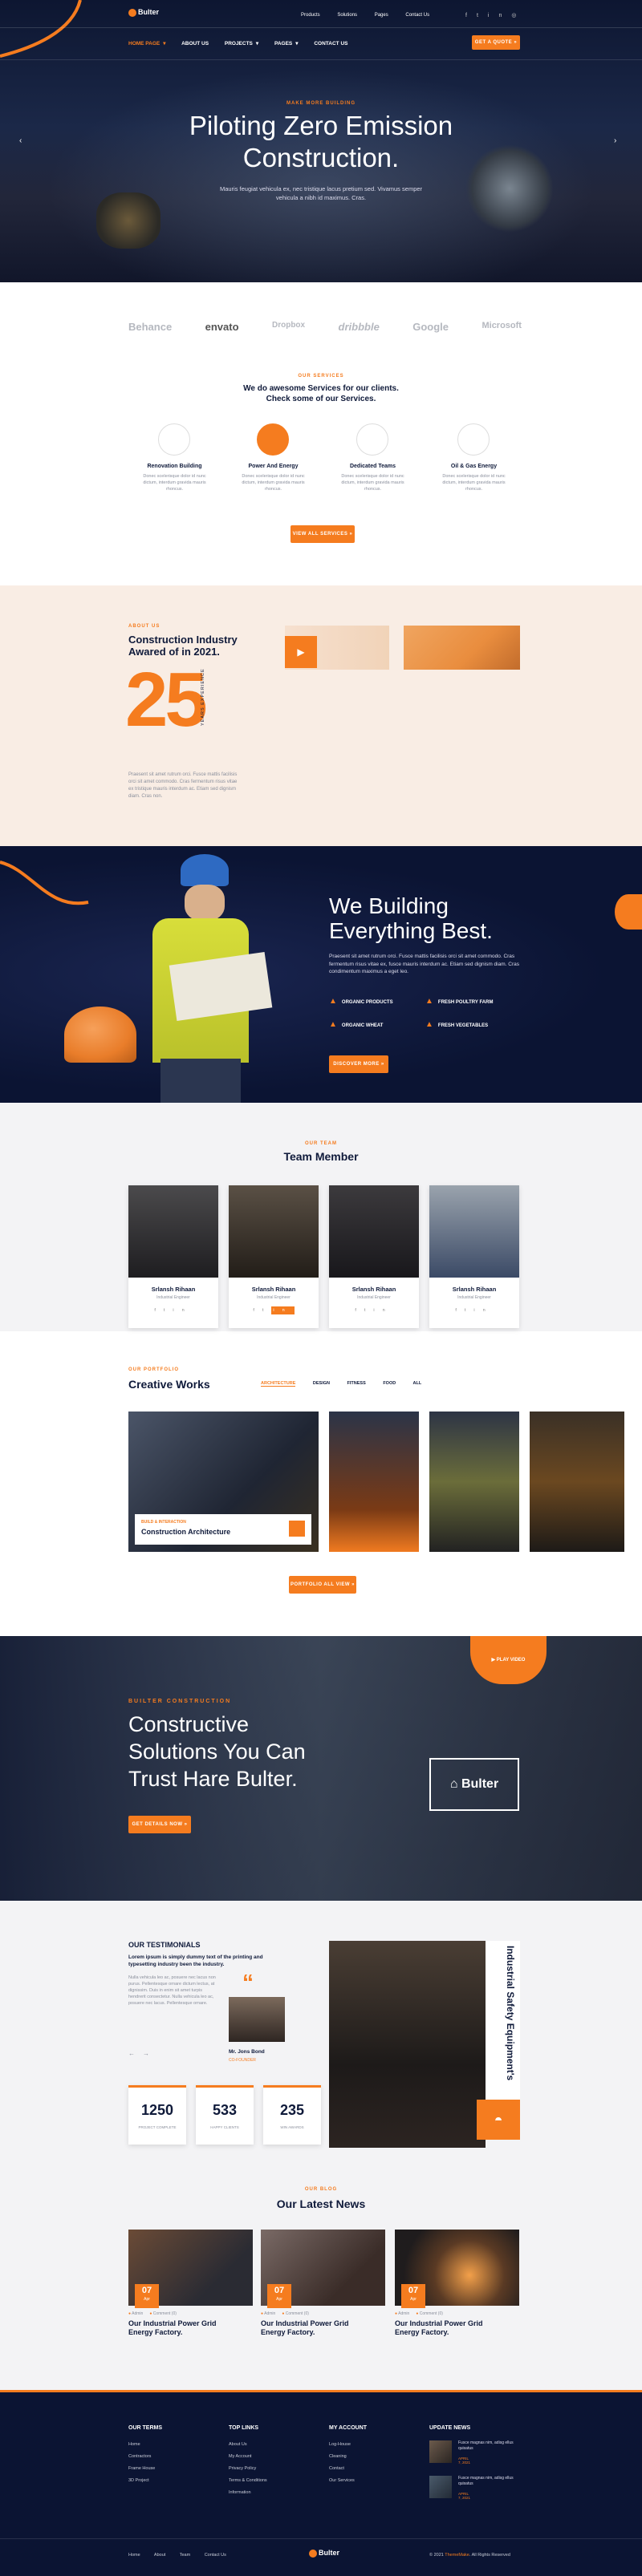  Describe the element at coordinates (321, 1383) in the screenshot. I see `filter-design: DESIGN` at that location.